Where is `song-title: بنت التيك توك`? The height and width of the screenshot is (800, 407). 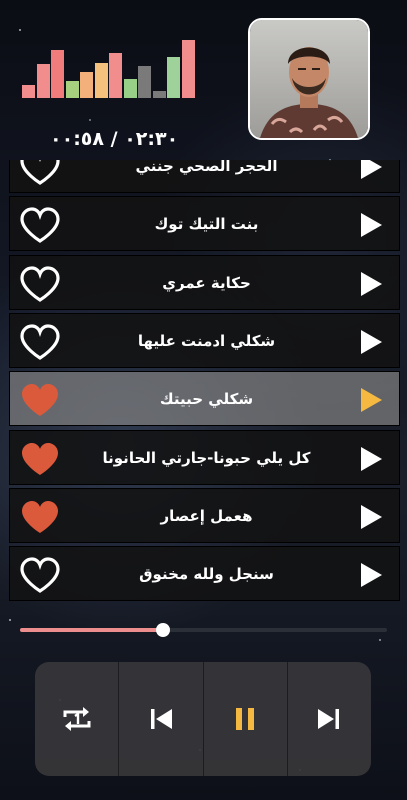
song-title: بنت التيك توك is located at coordinates (206, 224).